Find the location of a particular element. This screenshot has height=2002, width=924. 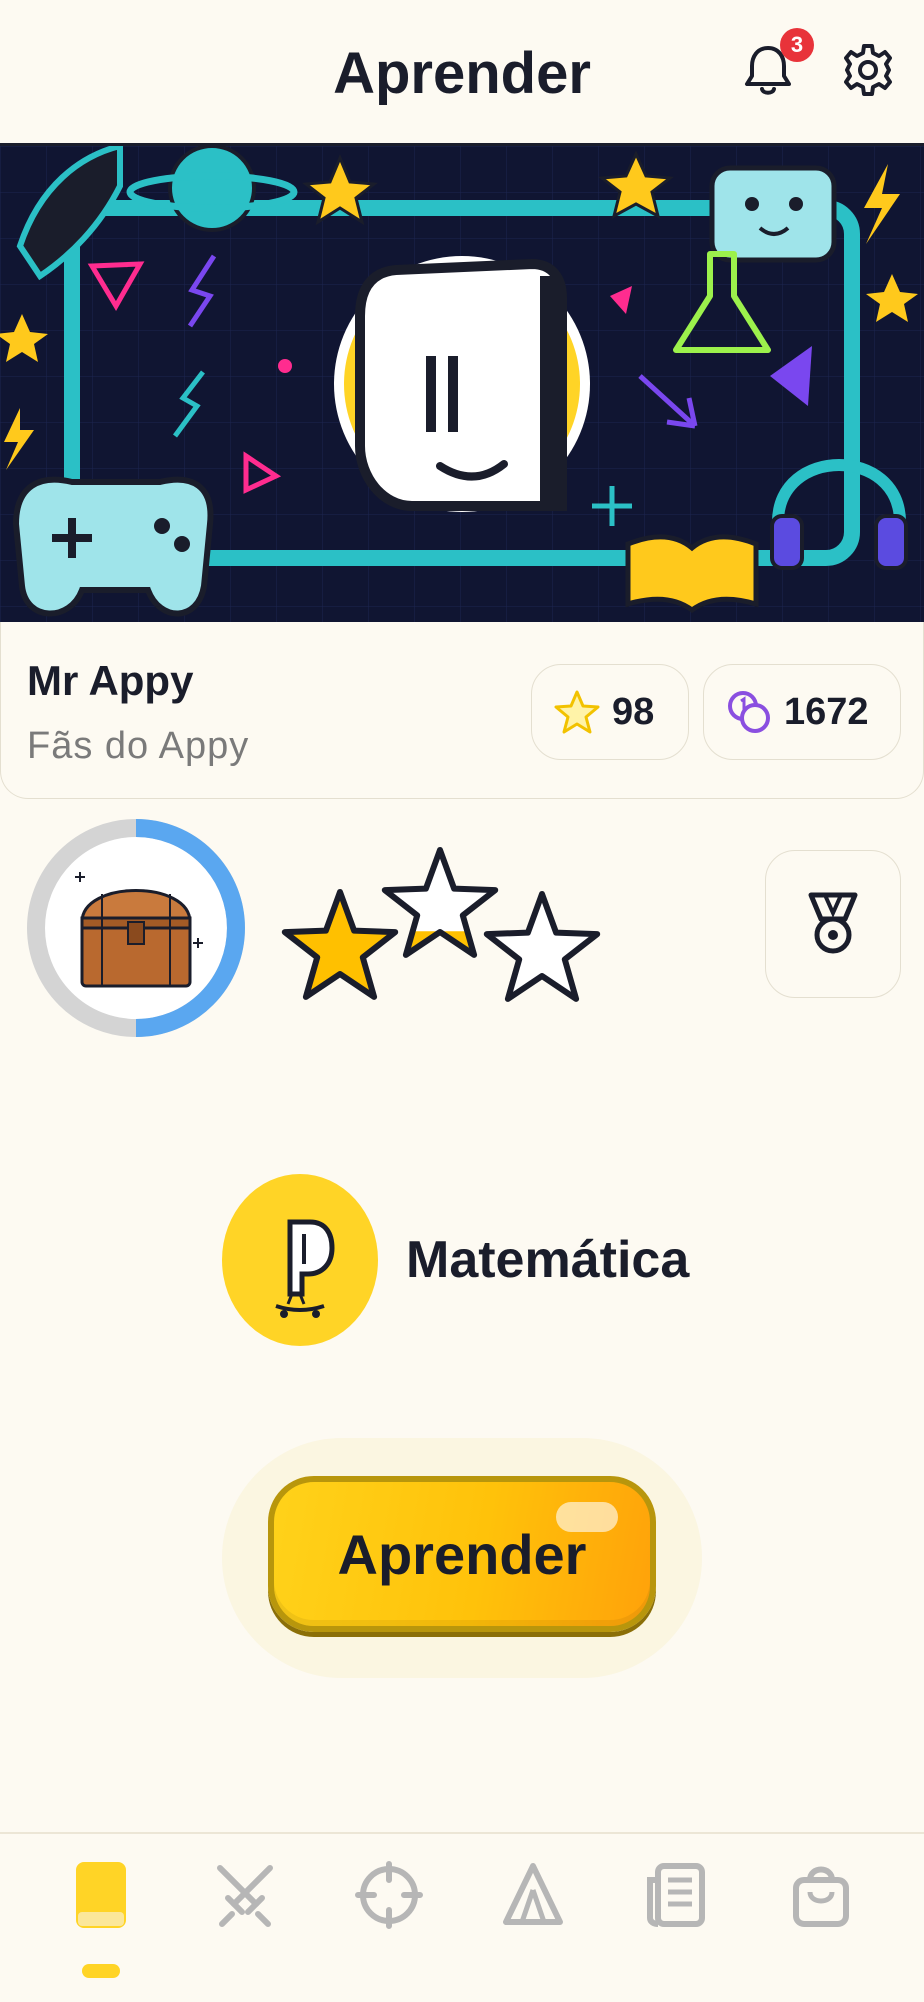

chest-progress is located at coordinates (136, 928).